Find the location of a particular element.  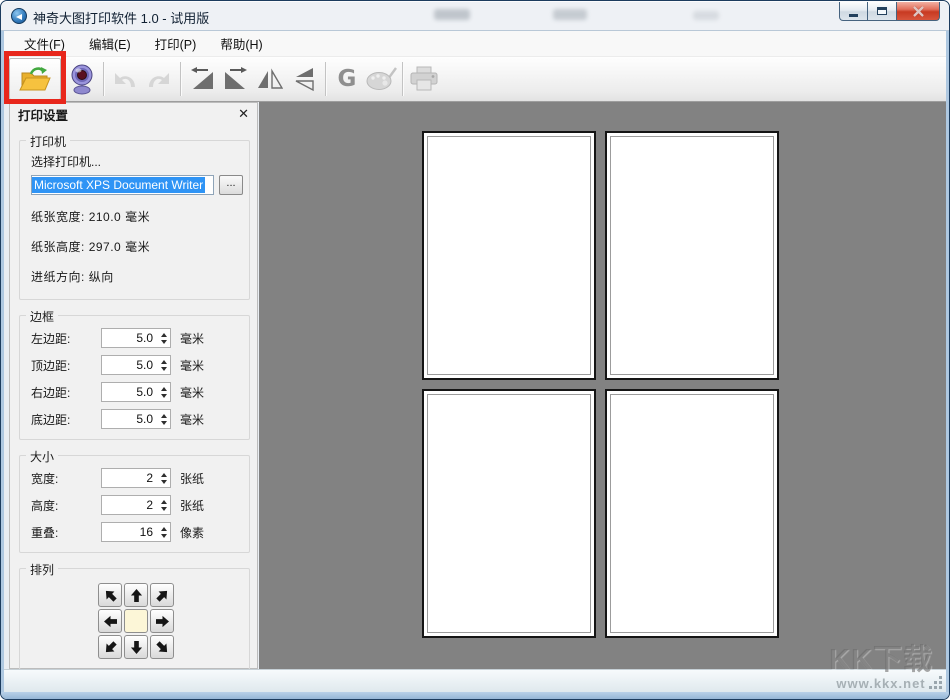

webcam-button is located at coordinates (82, 79).